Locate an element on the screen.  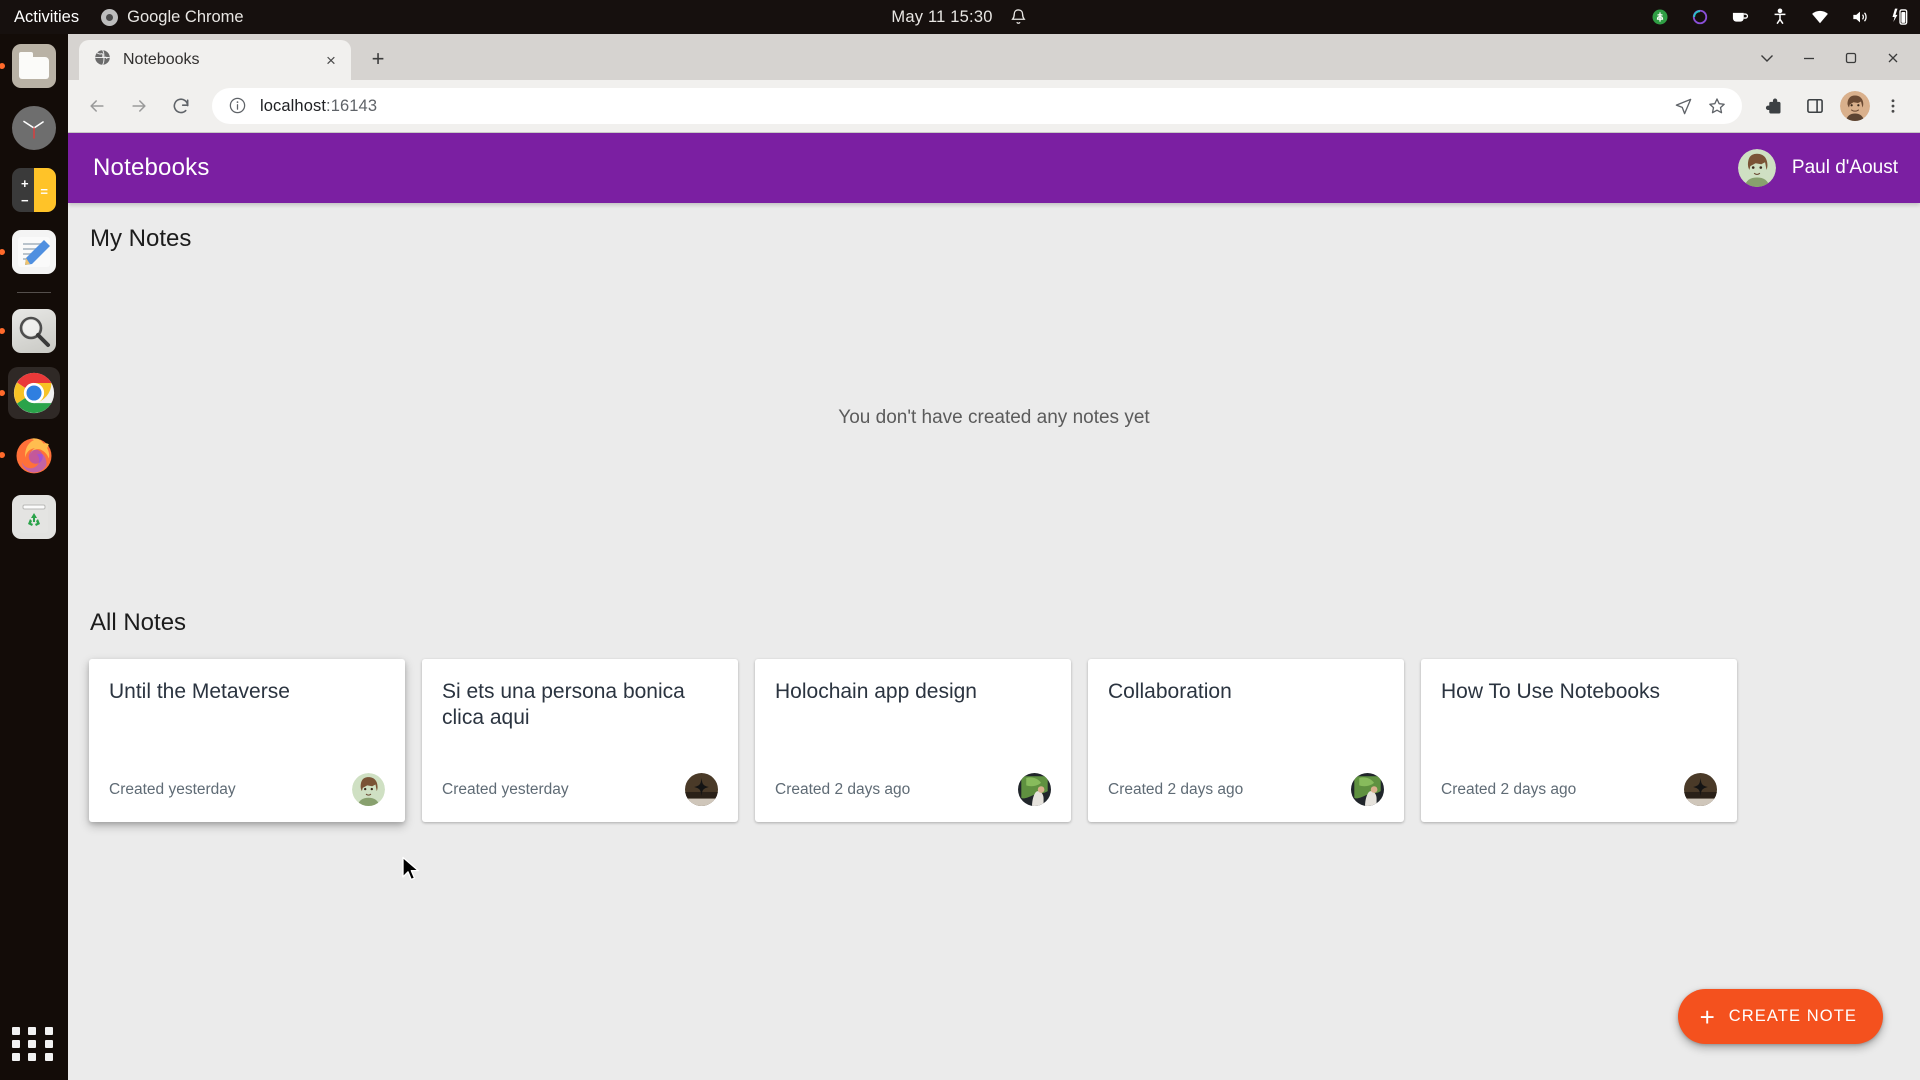
dock-item-calculator: + − = is located at coordinates (34, 190).